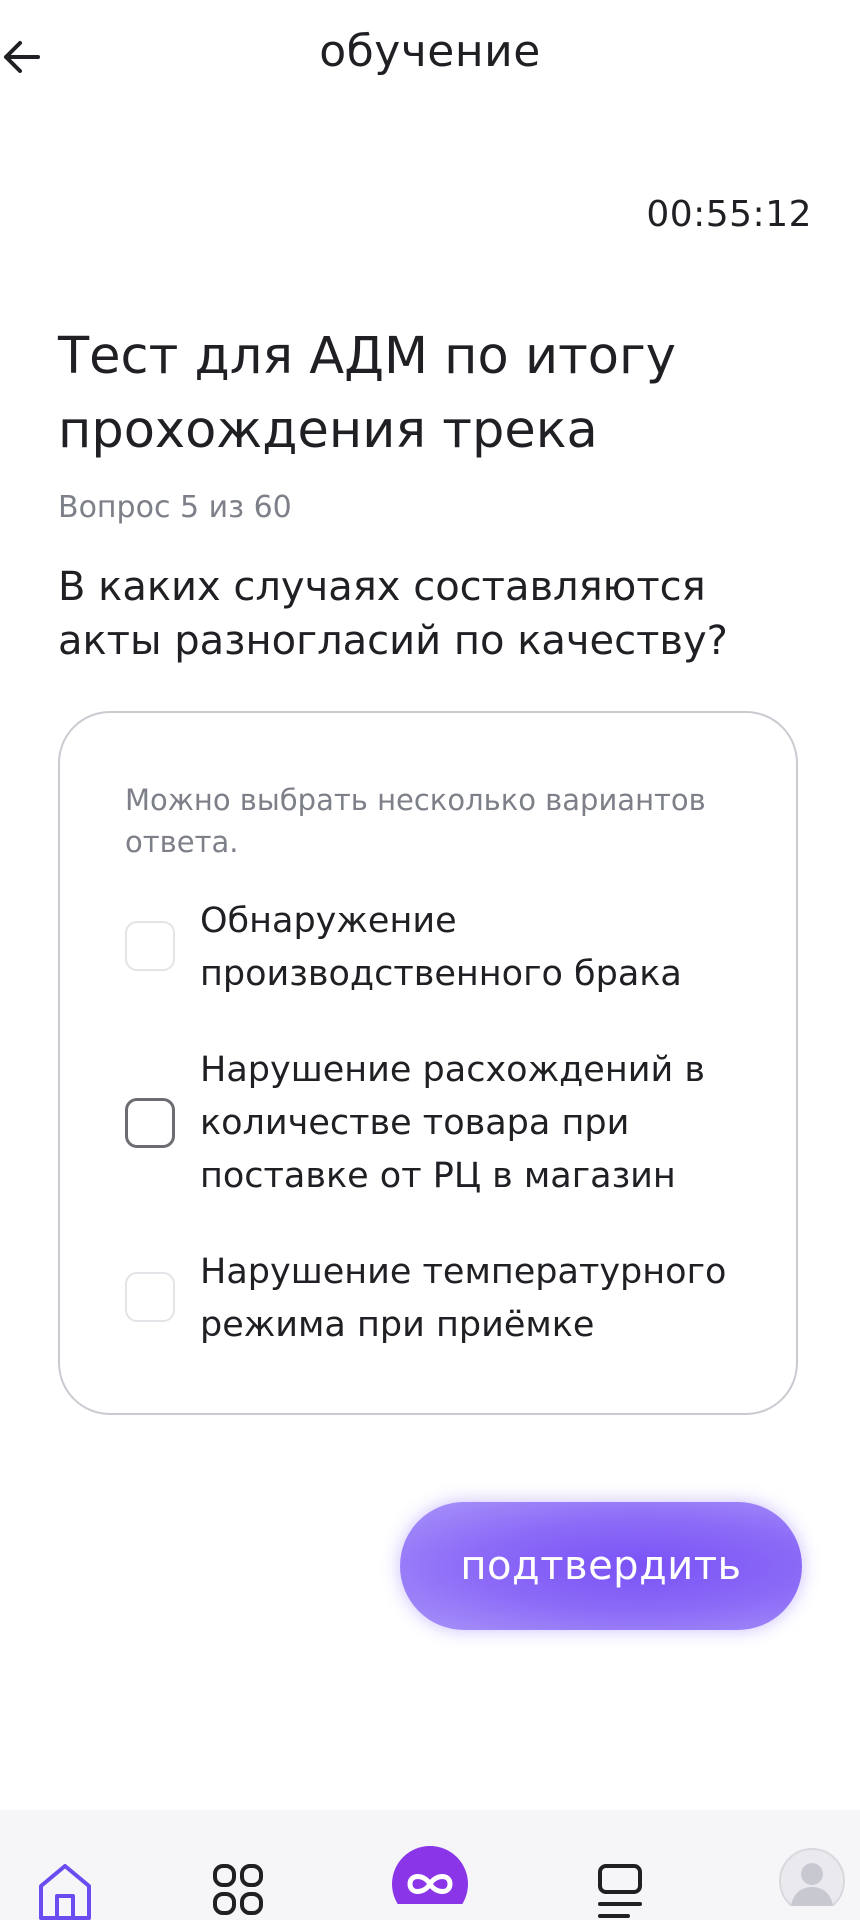  I want to click on infinity-icon, so click(430, 1875).